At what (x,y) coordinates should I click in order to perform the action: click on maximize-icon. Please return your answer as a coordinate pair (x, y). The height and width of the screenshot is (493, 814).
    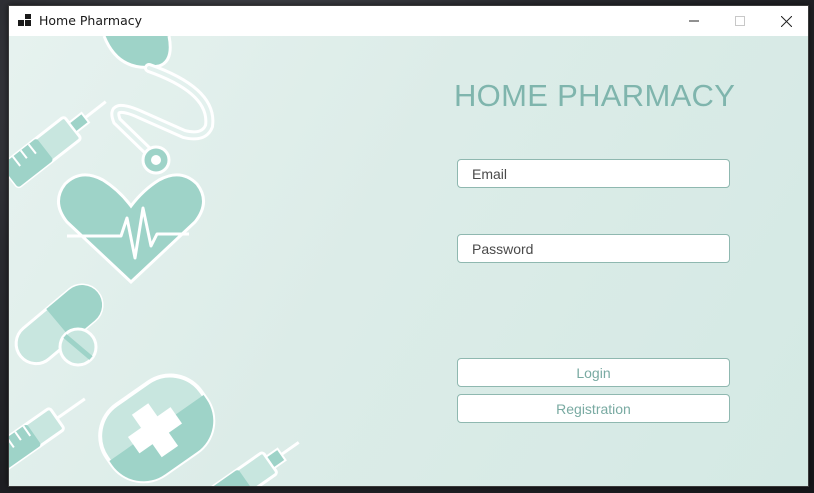
    Looking at the image, I should click on (740, 21).